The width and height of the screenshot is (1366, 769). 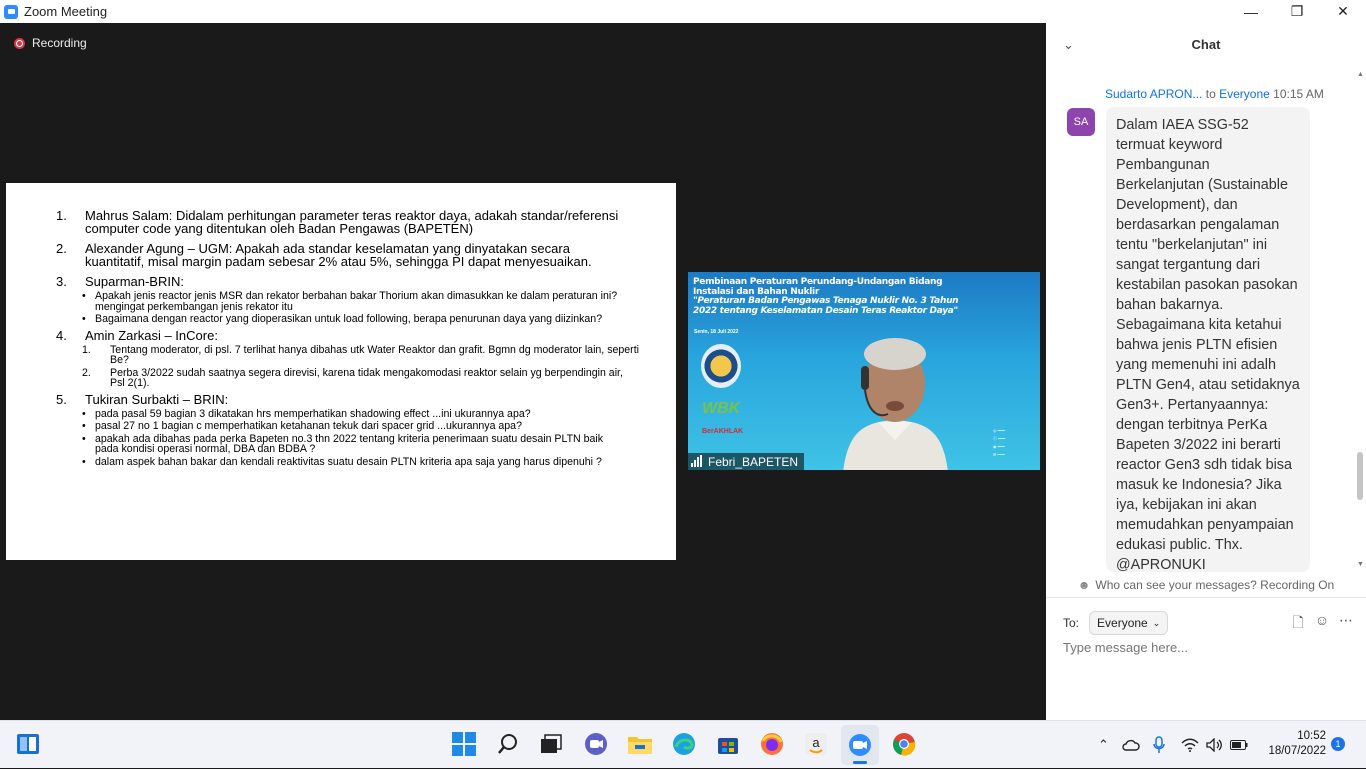 What do you see at coordinates (1244, 94) in the screenshot?
I see `message-recipient: Everyone` at bounding box center [1244, 94].